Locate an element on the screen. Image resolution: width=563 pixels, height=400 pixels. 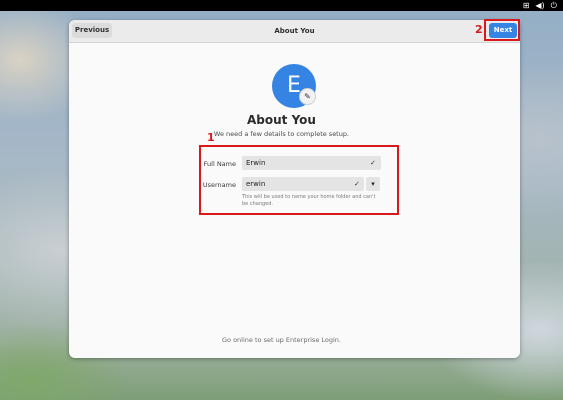
power-icon: ⏻ is located at coordinates (554, 5).